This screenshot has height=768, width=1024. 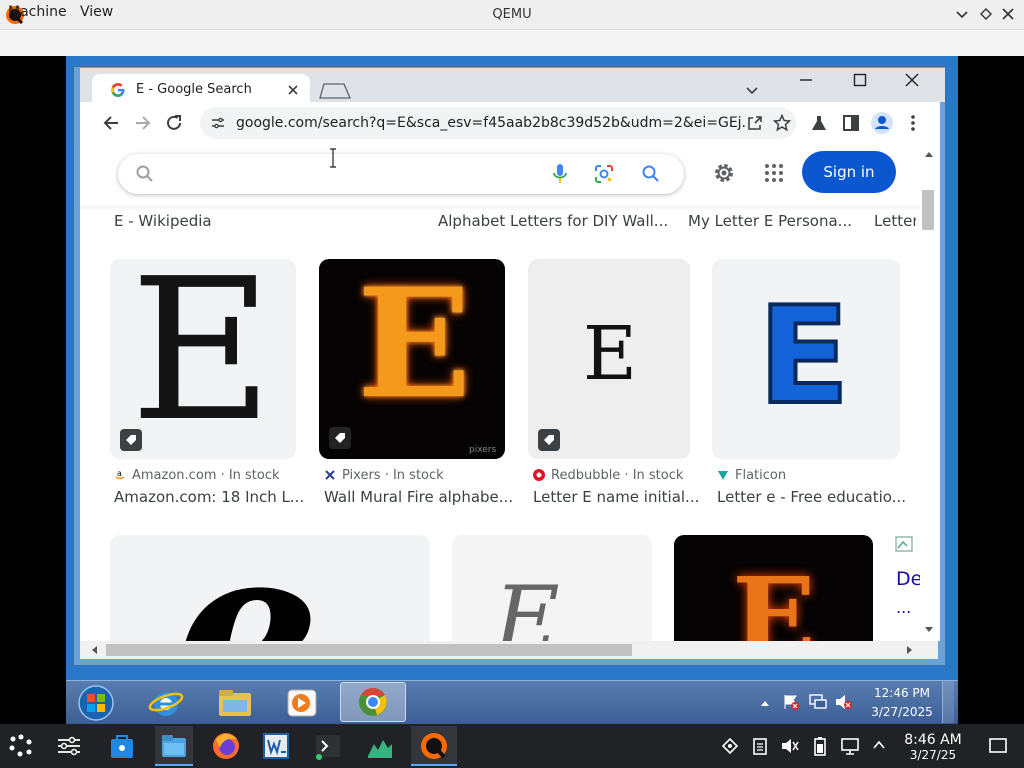 I want to click on menu-view: View, so click(x=96, y=12).